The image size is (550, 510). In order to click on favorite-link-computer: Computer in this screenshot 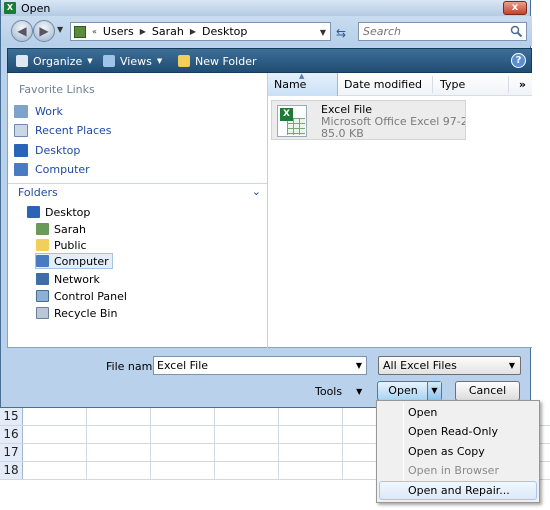, I will do `click(52, 169)`.